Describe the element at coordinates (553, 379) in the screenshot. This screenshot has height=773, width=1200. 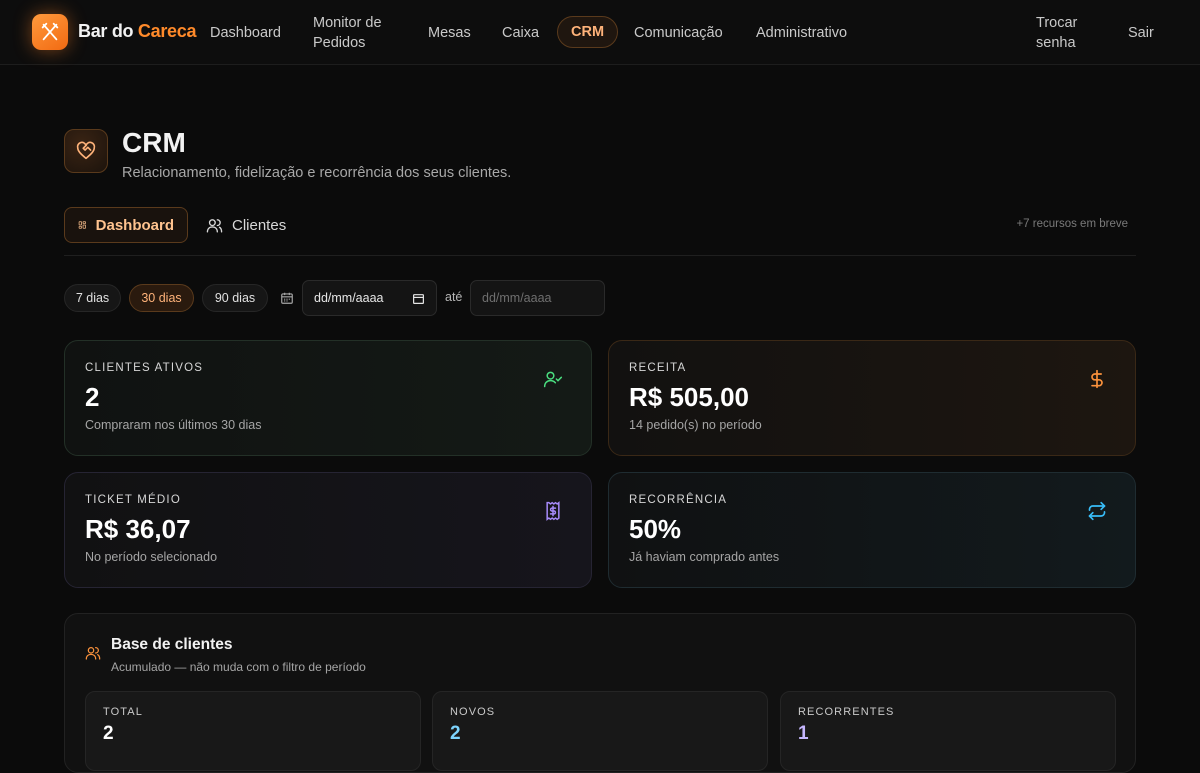
I see `user-check-icon` at that location.